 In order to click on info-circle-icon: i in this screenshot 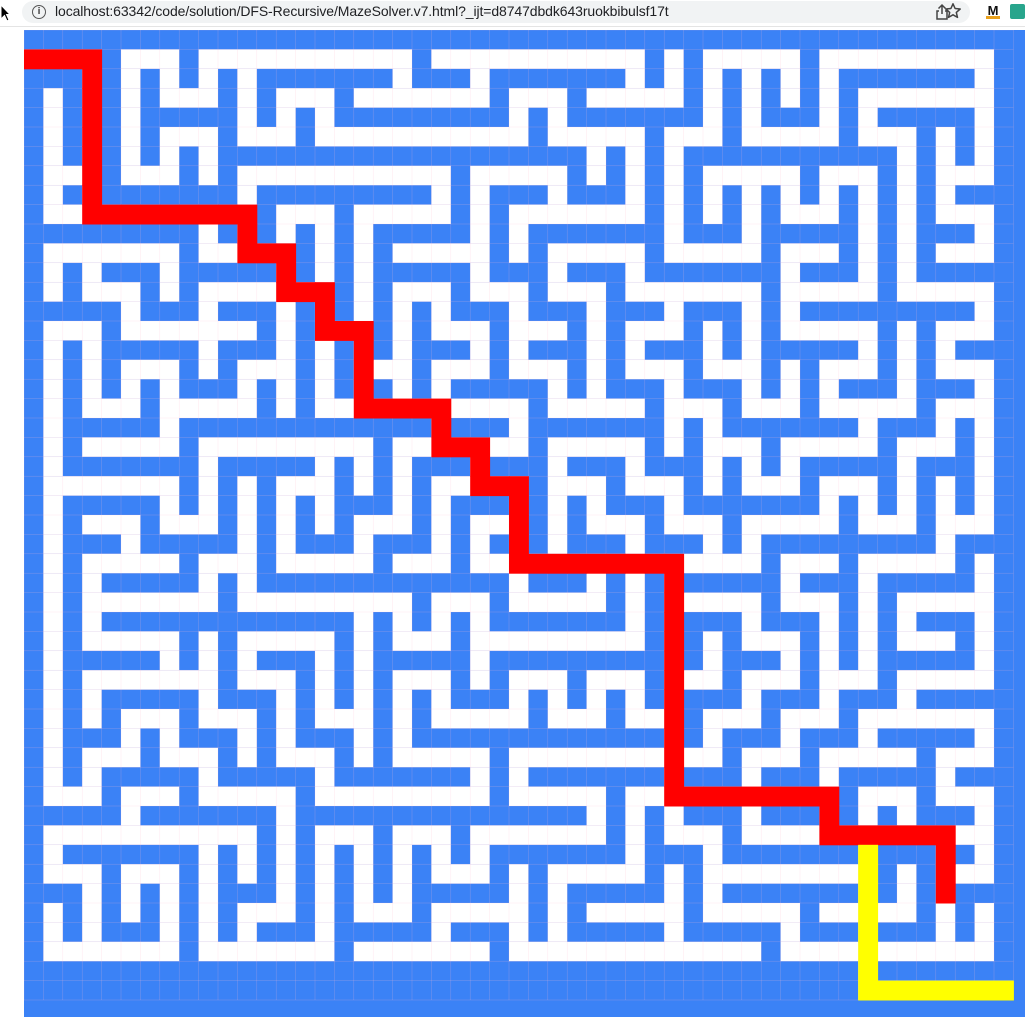, I will do `click(39, 12)`.